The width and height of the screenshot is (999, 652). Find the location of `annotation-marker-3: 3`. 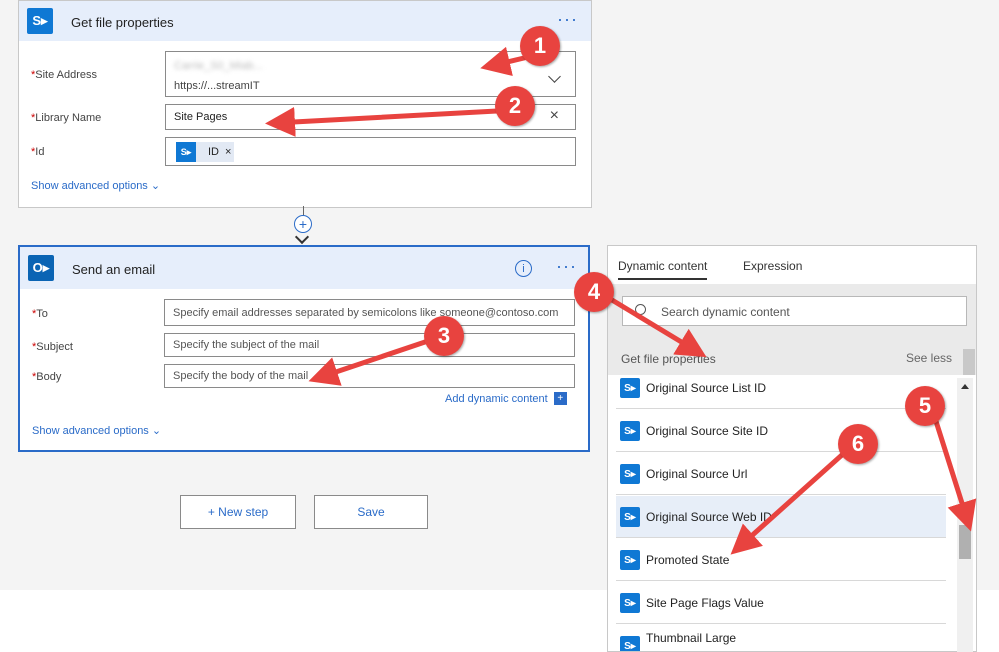

annotation-marker-3: 3 is located at coordinates (444, 336).